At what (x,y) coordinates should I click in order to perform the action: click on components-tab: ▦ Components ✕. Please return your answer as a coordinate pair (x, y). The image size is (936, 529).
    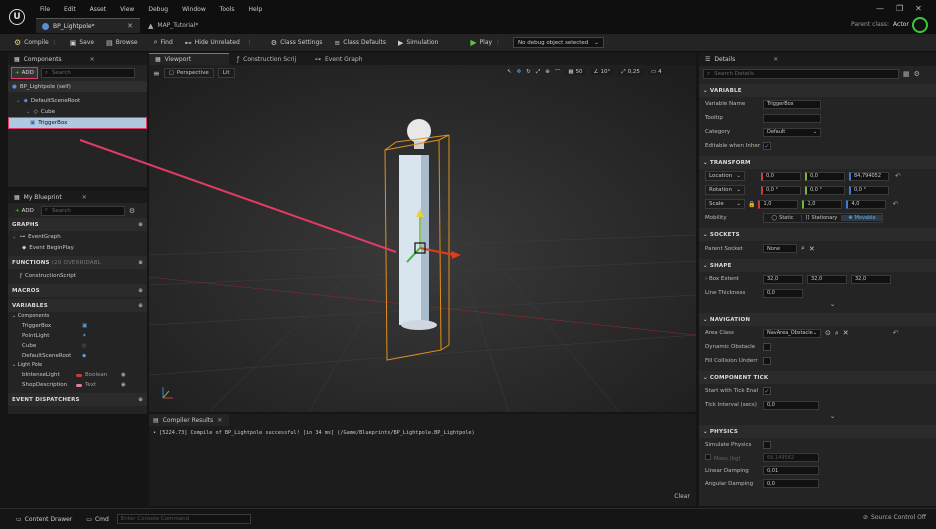
    Looking at the image, I should click on (77, 59).